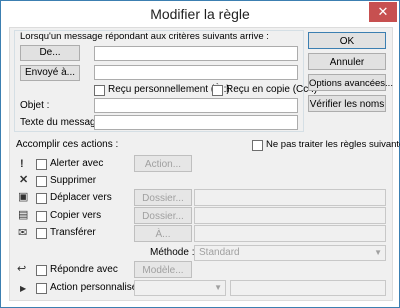  I want to click on subject-label: Objet :, so click(35, 105).